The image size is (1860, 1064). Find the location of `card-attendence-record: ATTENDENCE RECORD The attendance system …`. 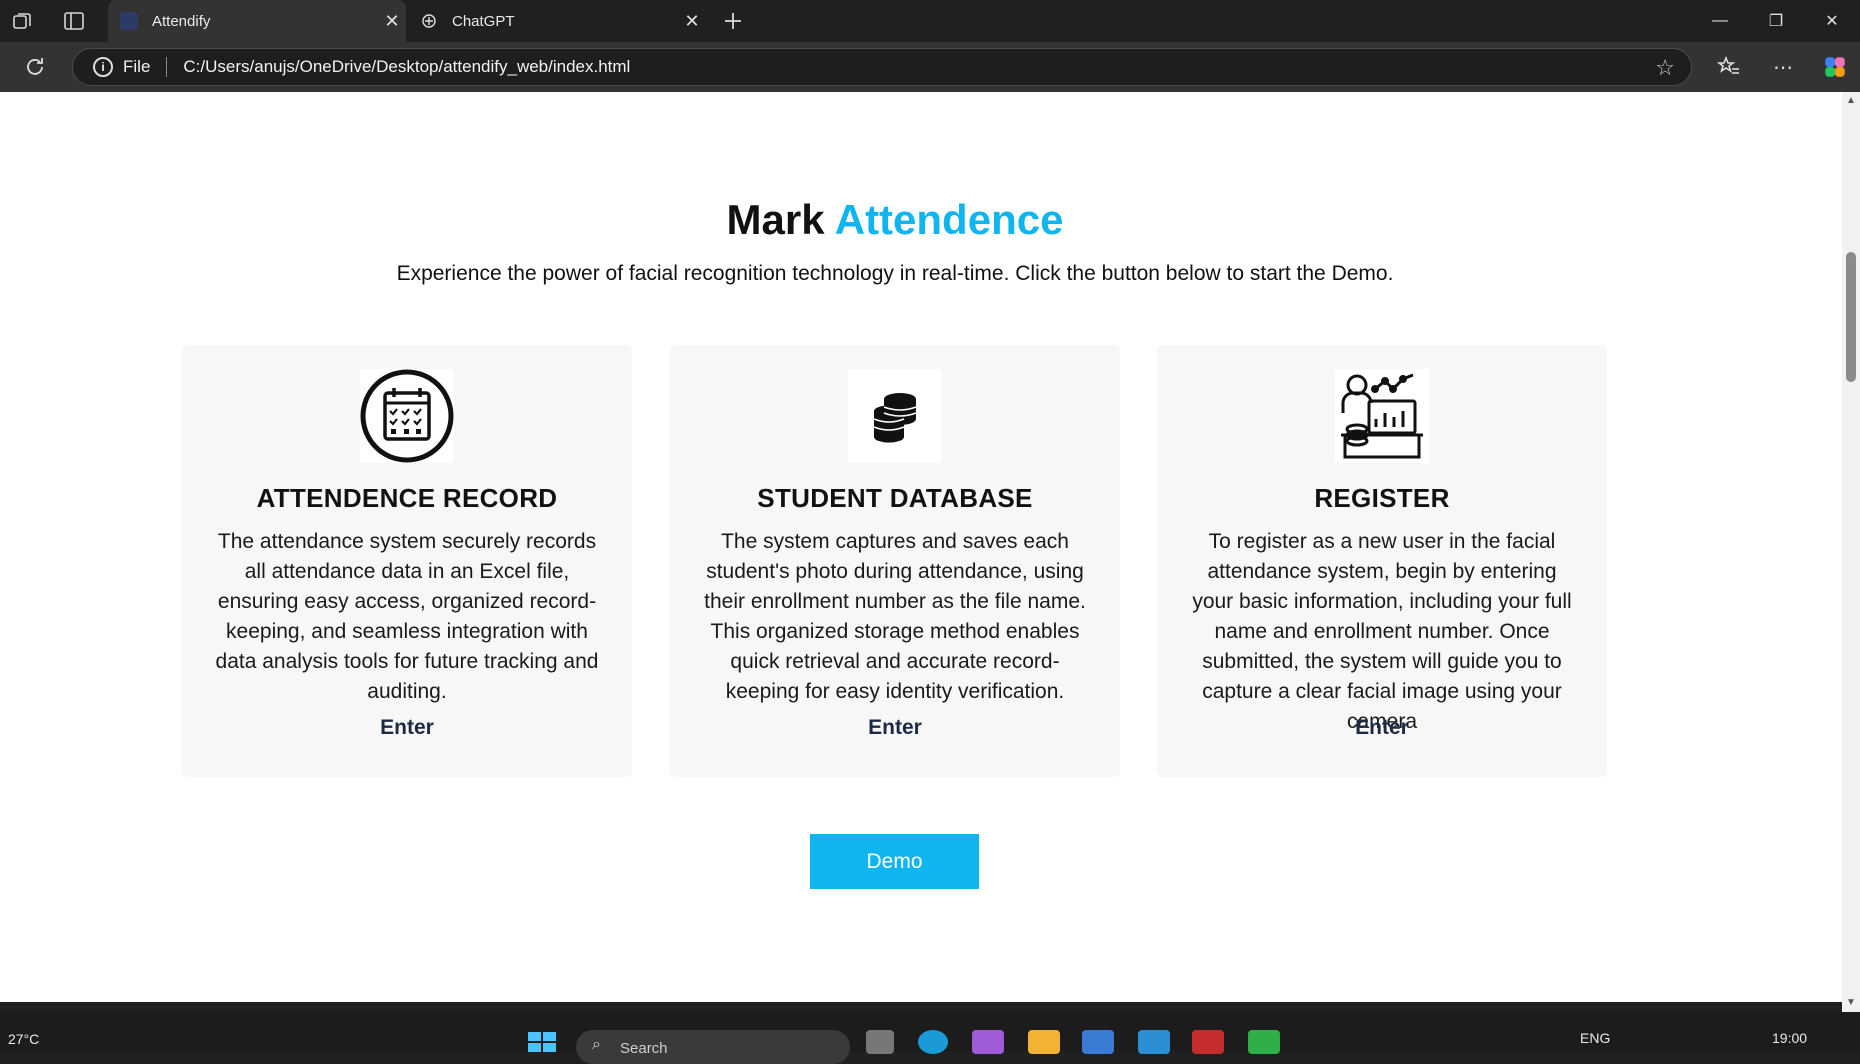

card-attendence-record: ATTENDENCE RECORD The attendance system … is located at coordinates (407, 561).